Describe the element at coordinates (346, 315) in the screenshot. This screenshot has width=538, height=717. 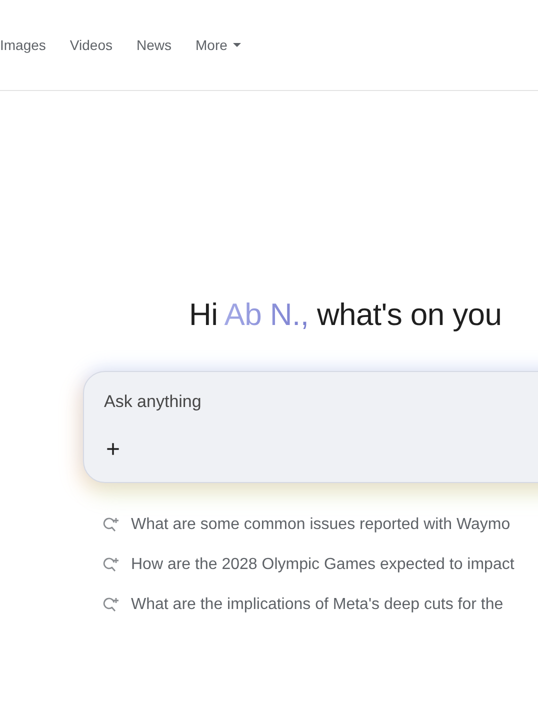
I see `greeting-heading: Hi Ab N., what's on you` at that location.